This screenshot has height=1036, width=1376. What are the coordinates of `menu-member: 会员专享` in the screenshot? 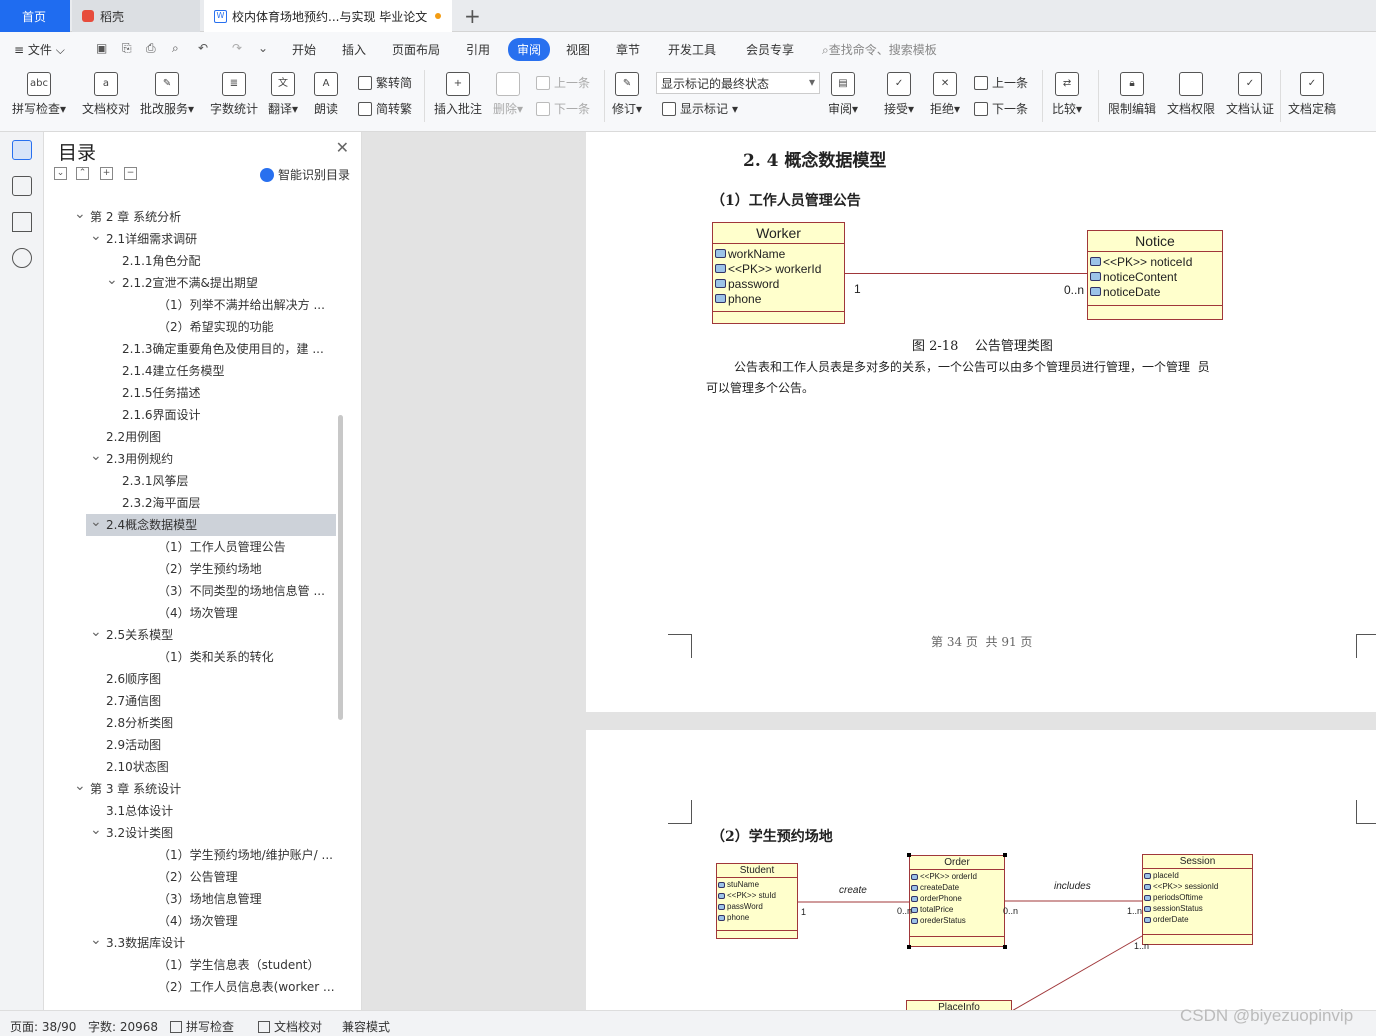 It's located at (770, 49).